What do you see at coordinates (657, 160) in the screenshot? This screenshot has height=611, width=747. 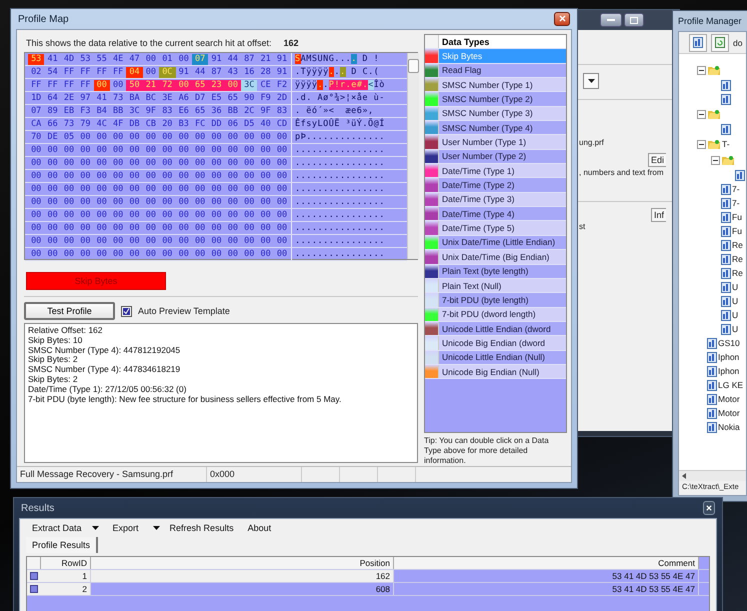 I see `edit-button: Edi` at bounding box center [657, 160].